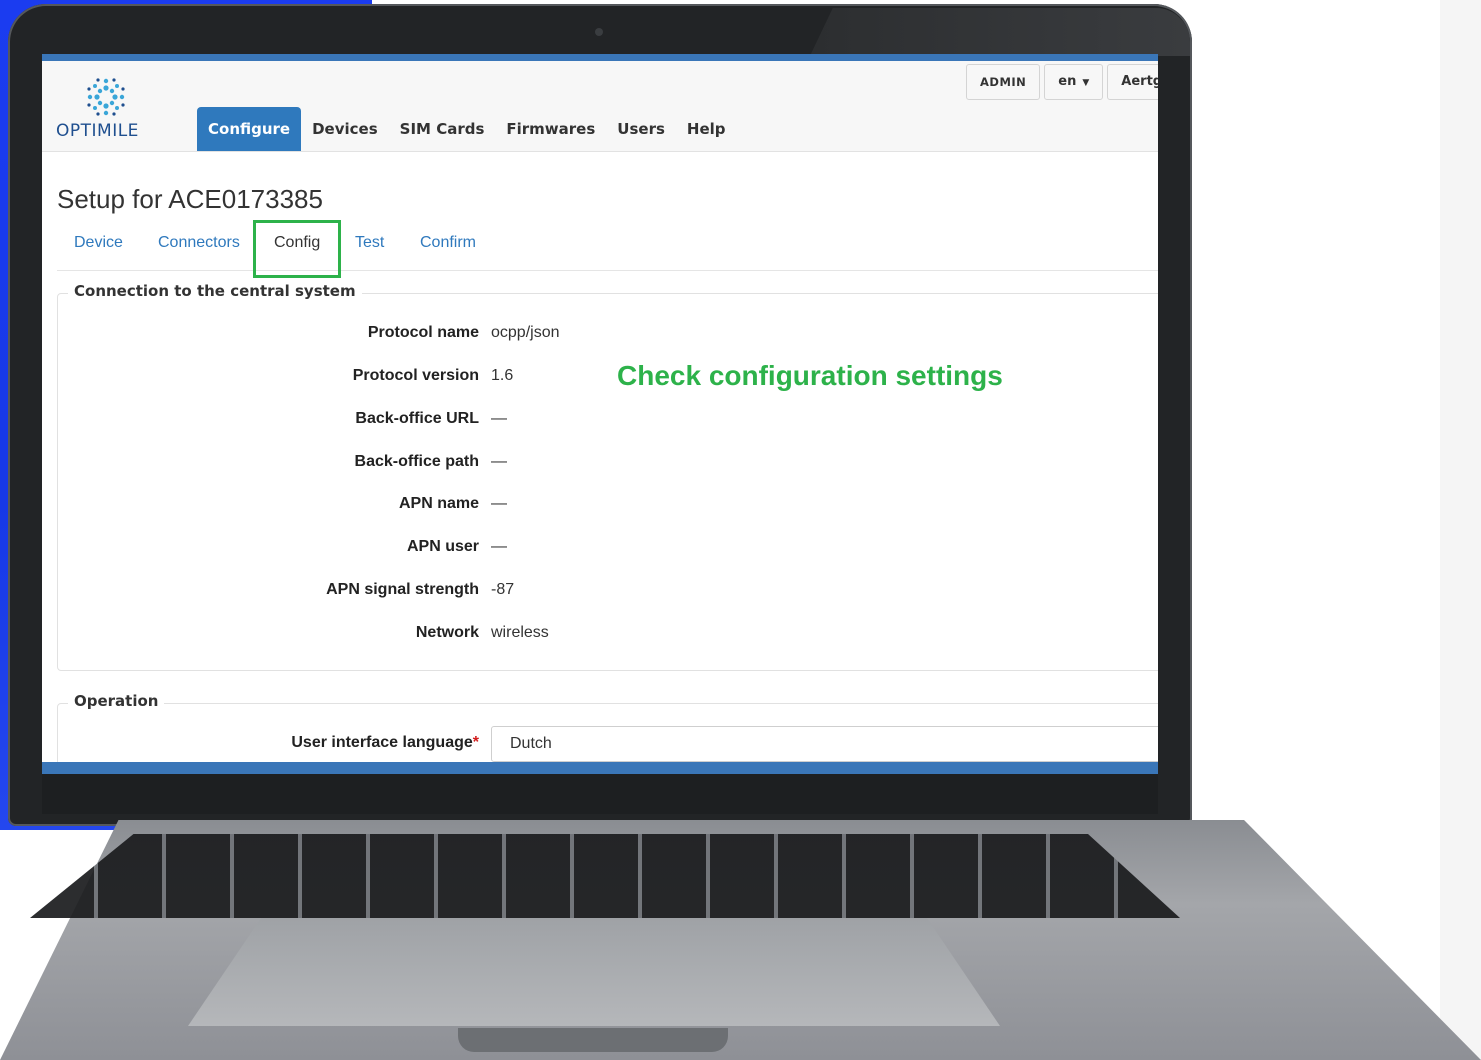  Describe the element at coordinates (1003, 82) in the screenshot. I see `admin-badge-button: ADMIN` at that location.